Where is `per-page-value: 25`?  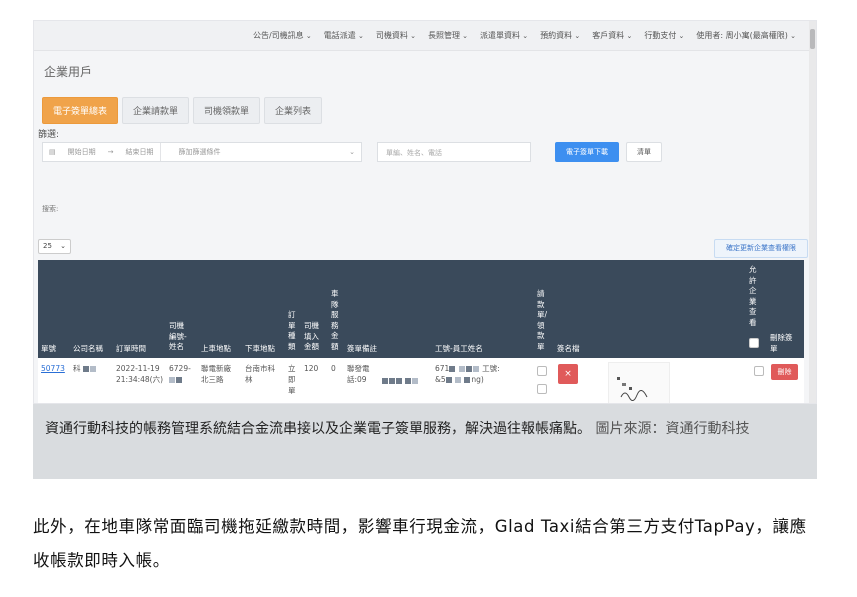
per-page-value: 25 is located at coordinates (47, 246).